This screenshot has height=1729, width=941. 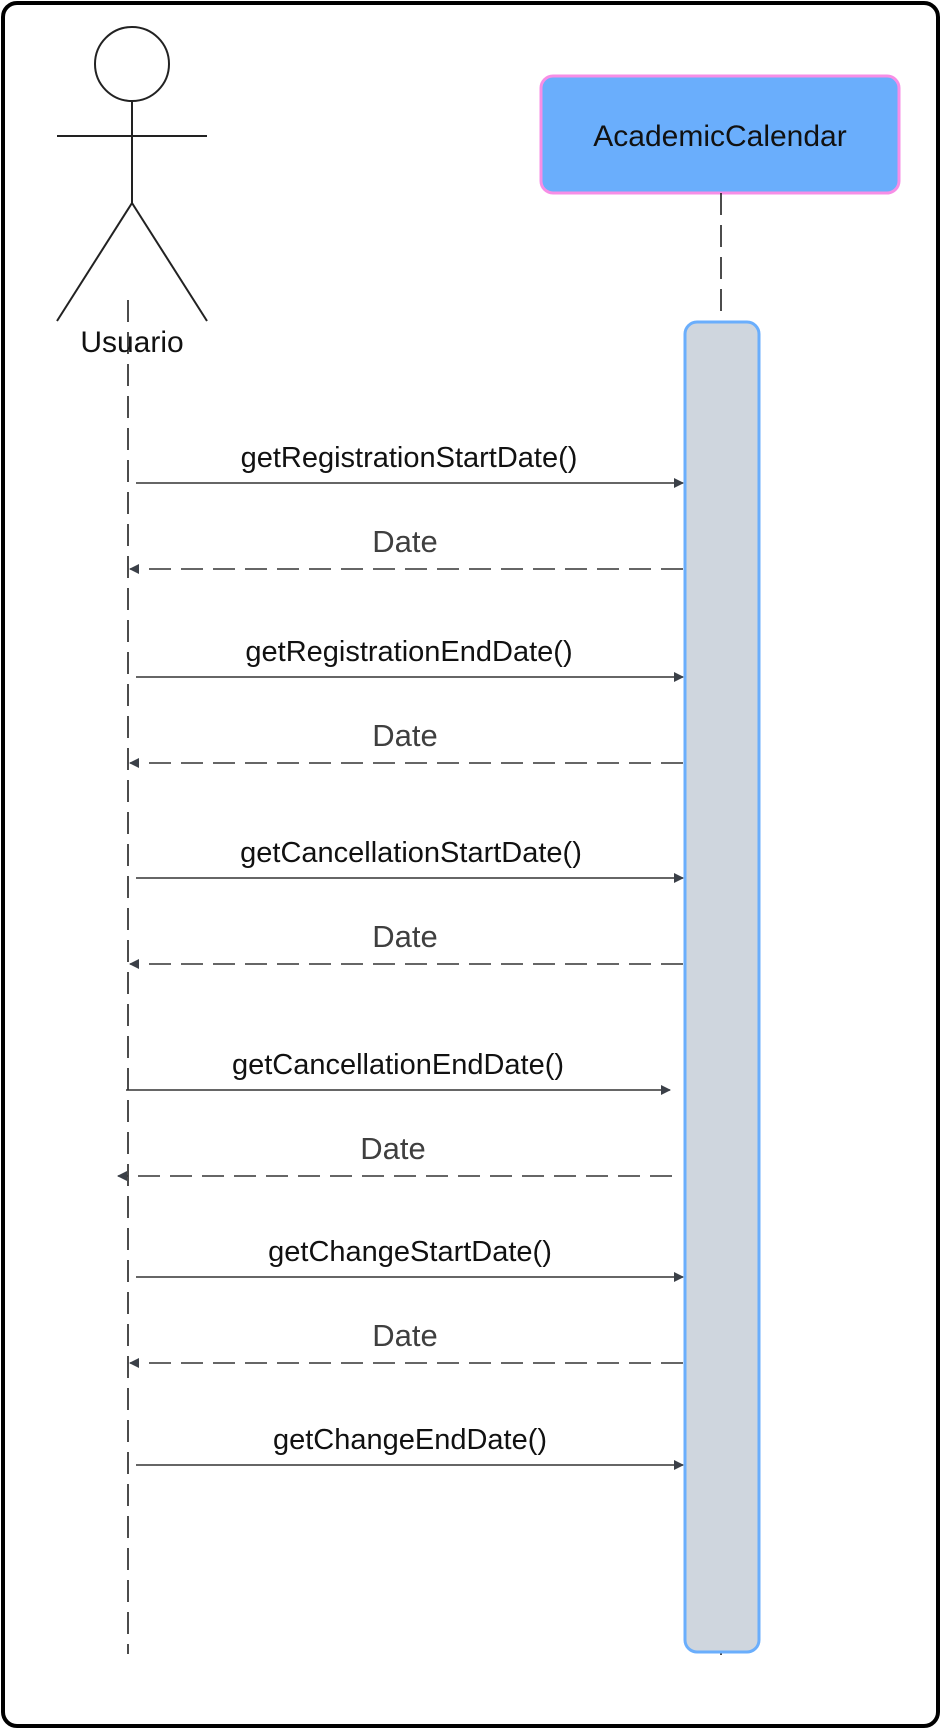 What do you see at coordinates (722, 987) in the screenshot?
I see `activation-bar` at bounding box center [722, 987].